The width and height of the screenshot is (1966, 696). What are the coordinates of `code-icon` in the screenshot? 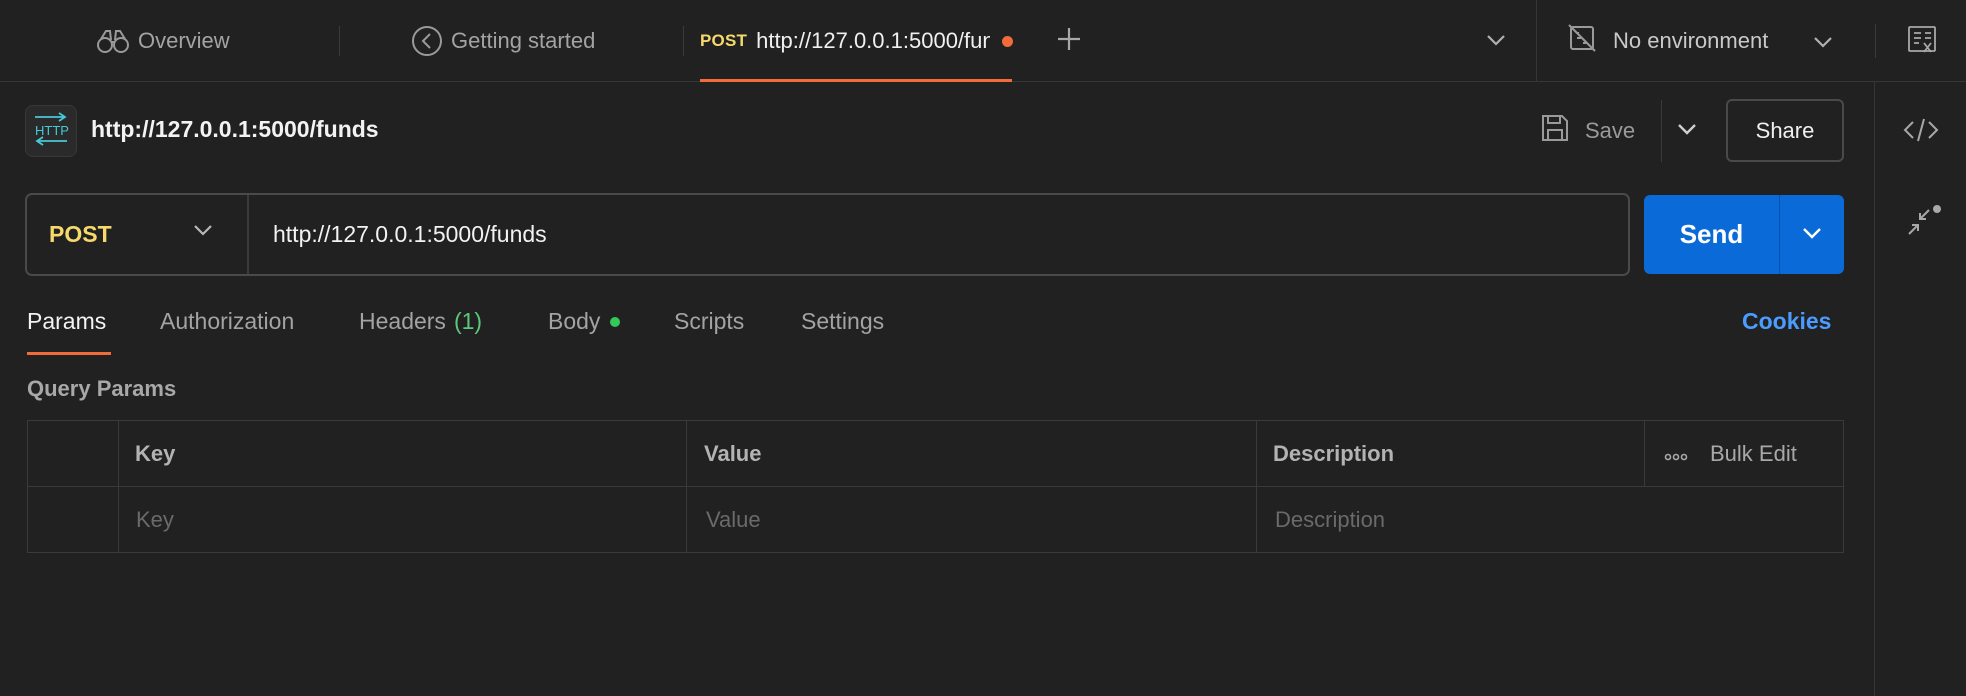 It's located at (1921, 132).